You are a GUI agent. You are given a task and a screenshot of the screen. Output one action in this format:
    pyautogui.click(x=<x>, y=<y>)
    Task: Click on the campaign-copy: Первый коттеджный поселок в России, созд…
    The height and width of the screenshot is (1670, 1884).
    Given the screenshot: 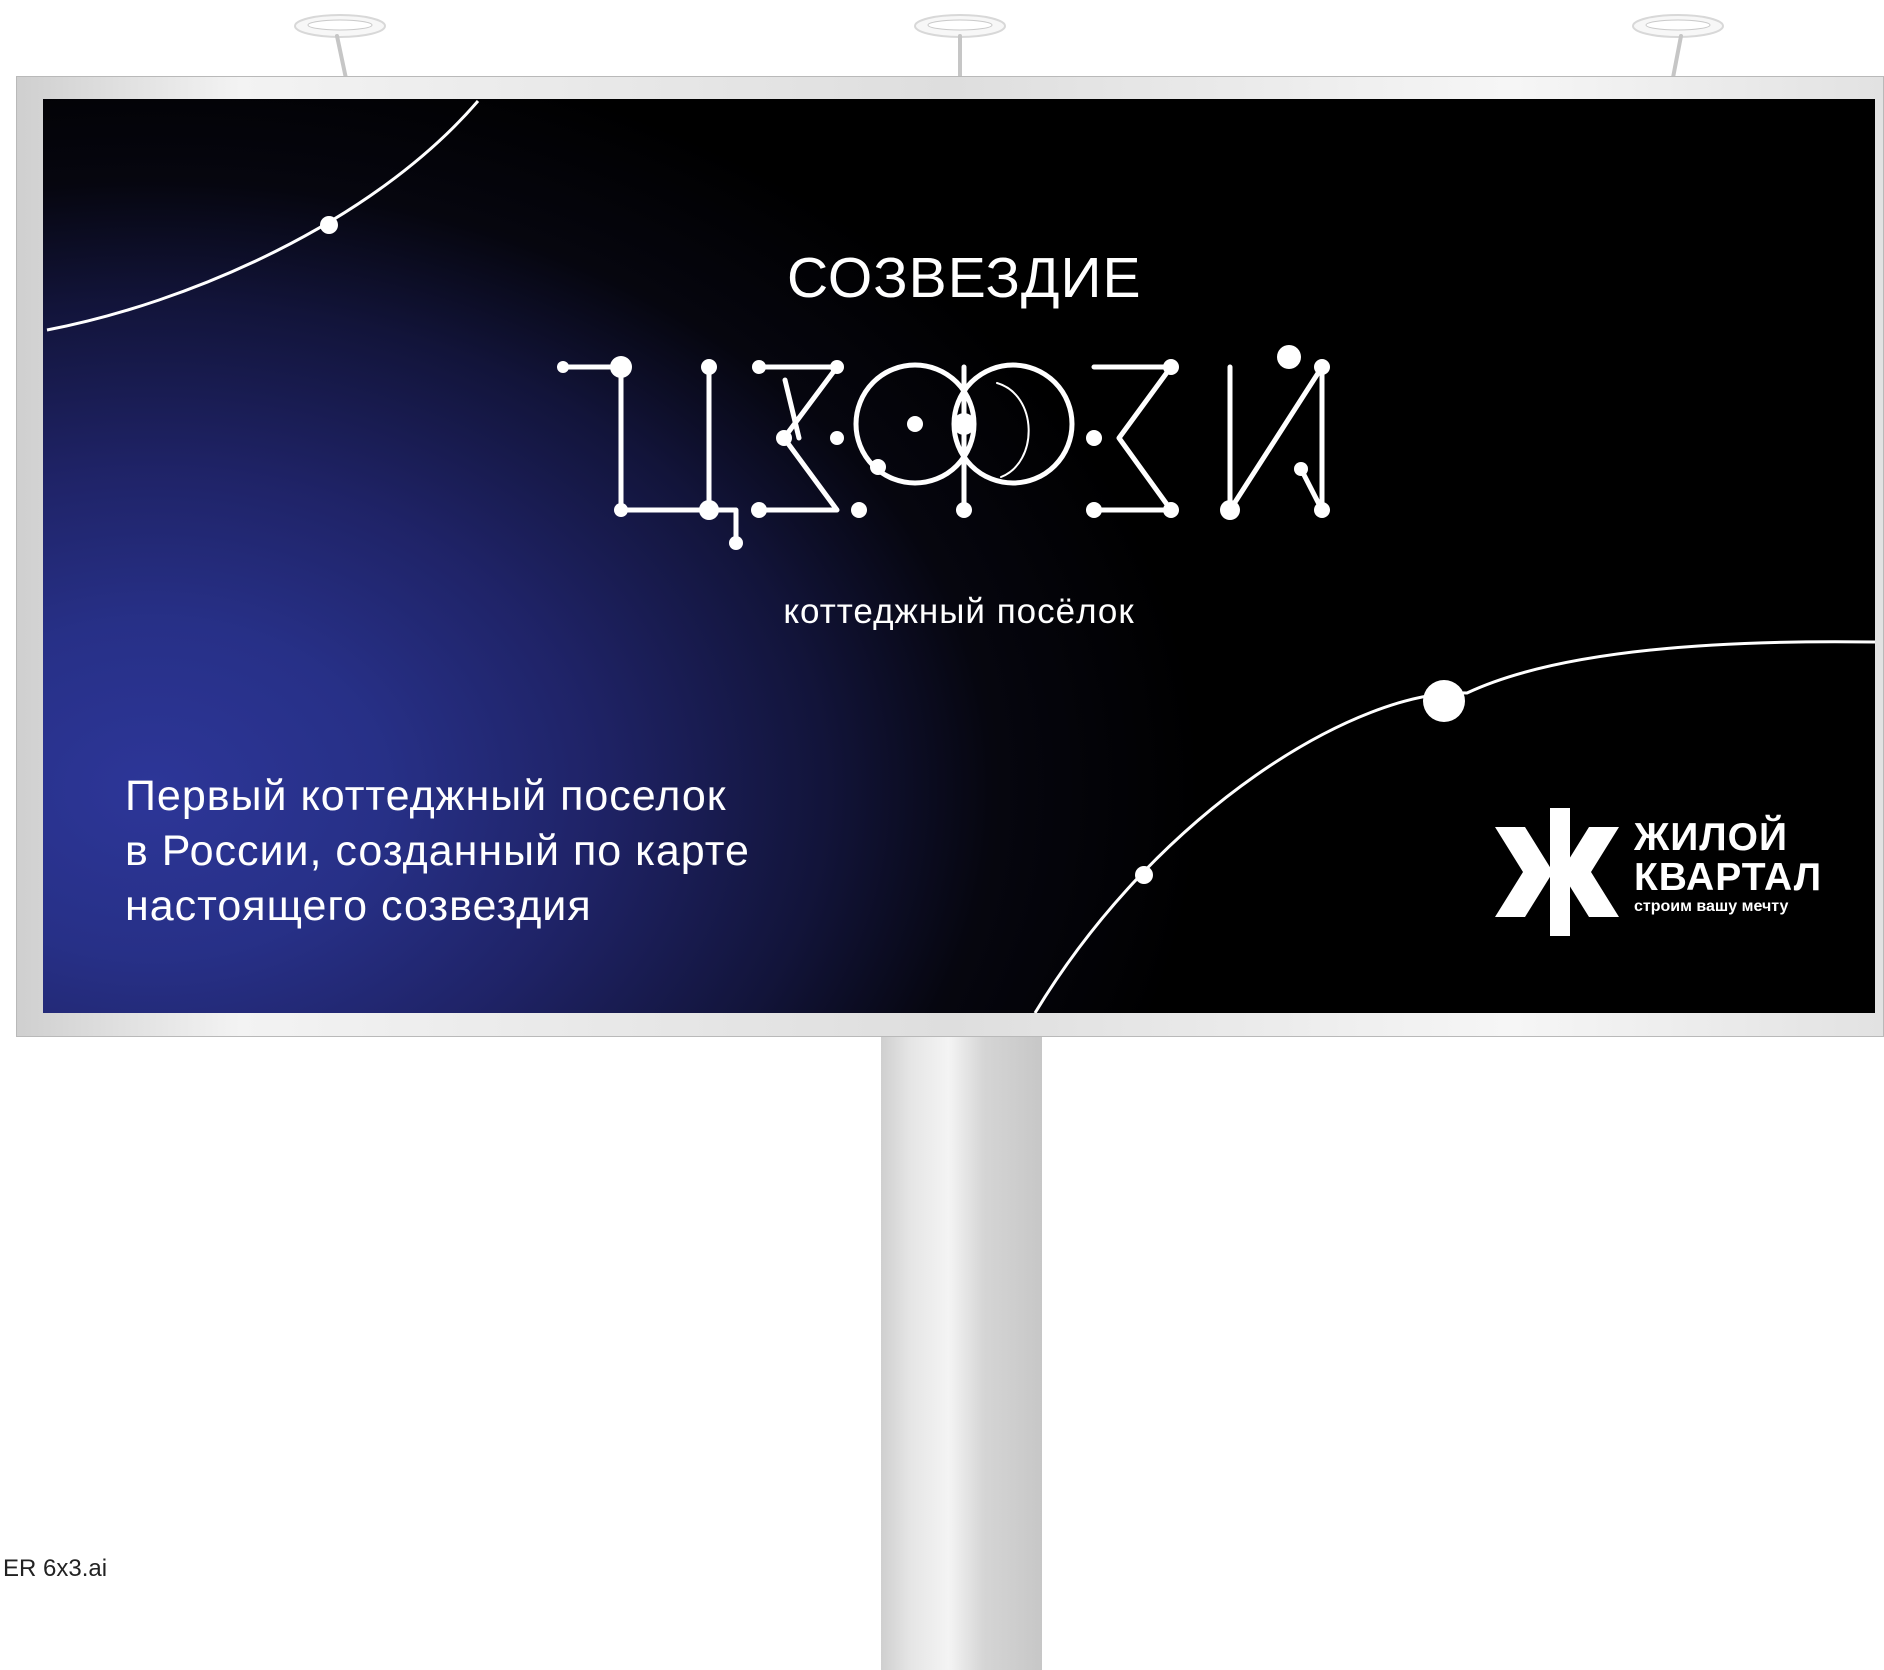 What is the action you would take?
    pyautogui.click(x=515, y=851)
    